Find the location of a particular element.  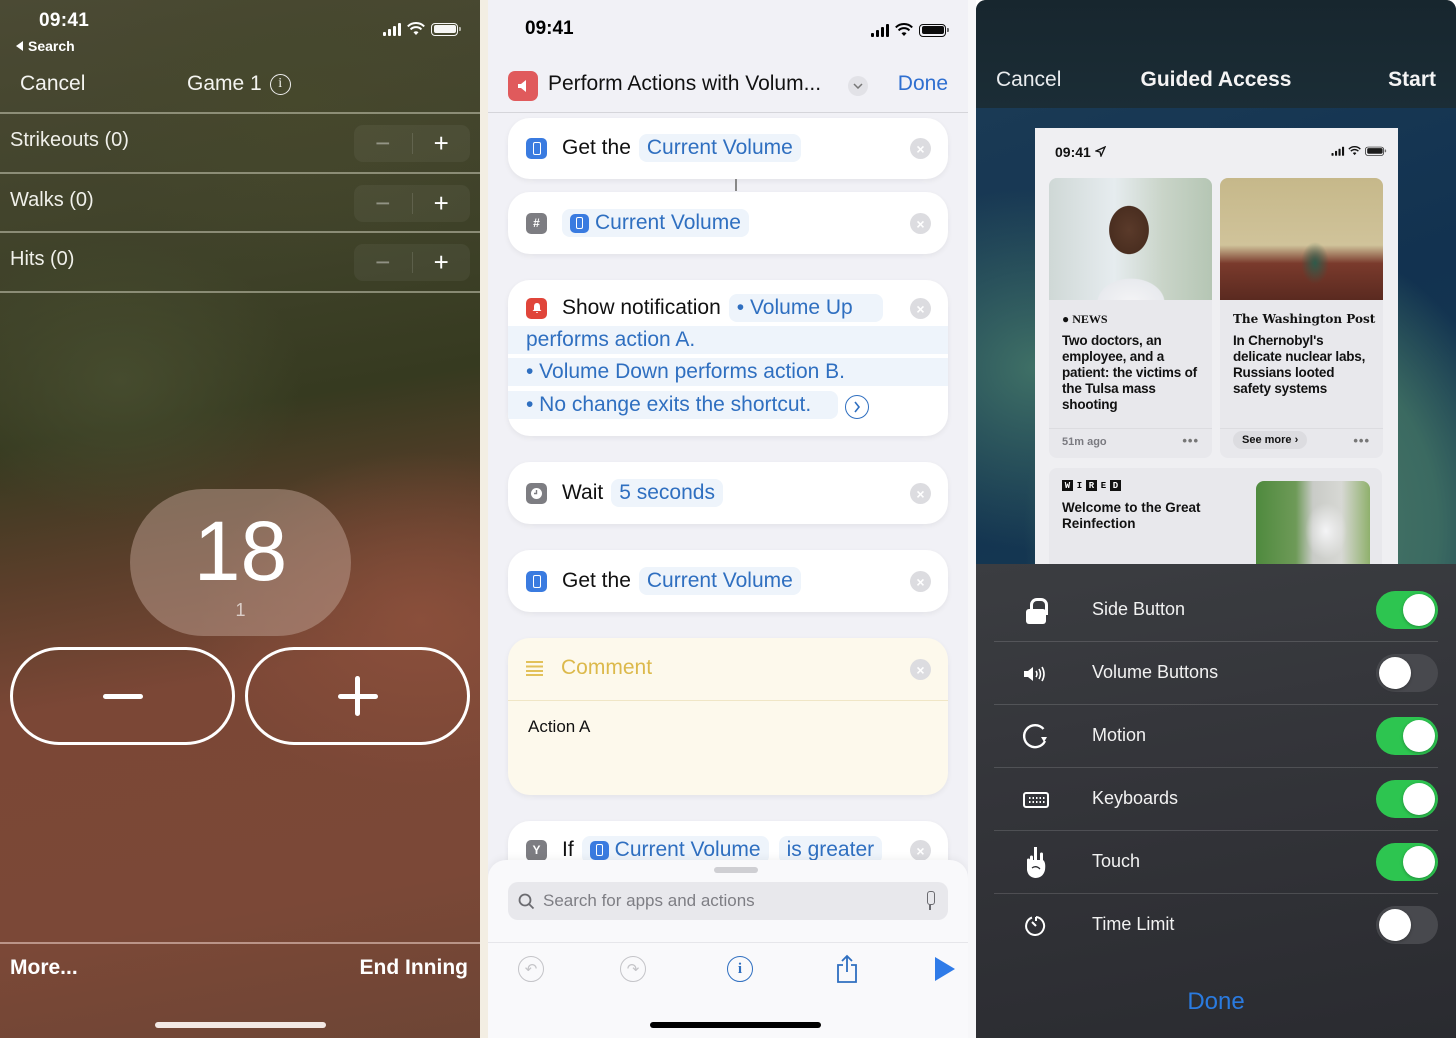

expand-options-button is located at coordinates (857, 407).